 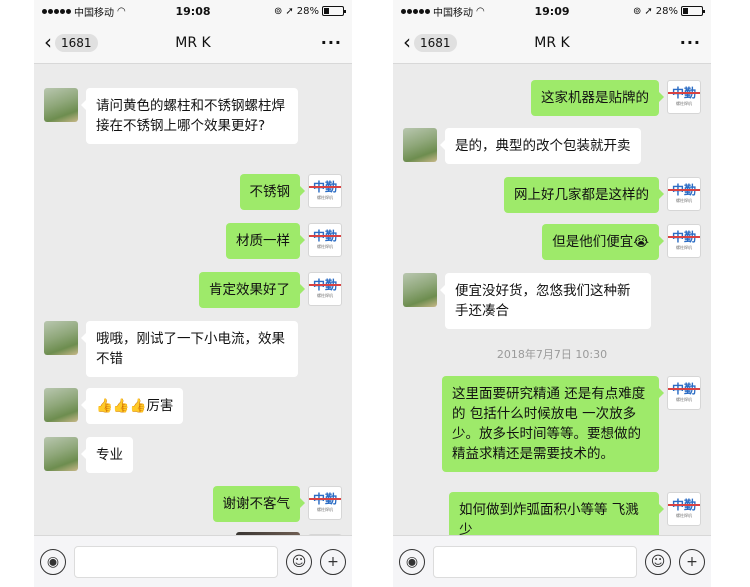 I want to click on message-bubble-outgoing: 但是他们便宜😭, so click(x=603, y=242).